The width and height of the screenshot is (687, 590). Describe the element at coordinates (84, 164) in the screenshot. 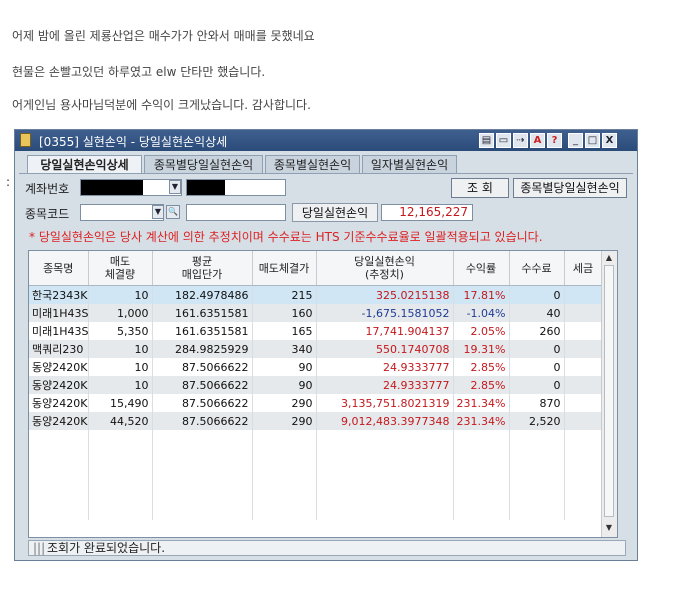

I see `tab-daily-realized-detail: 당일실현손익상세` at that location.